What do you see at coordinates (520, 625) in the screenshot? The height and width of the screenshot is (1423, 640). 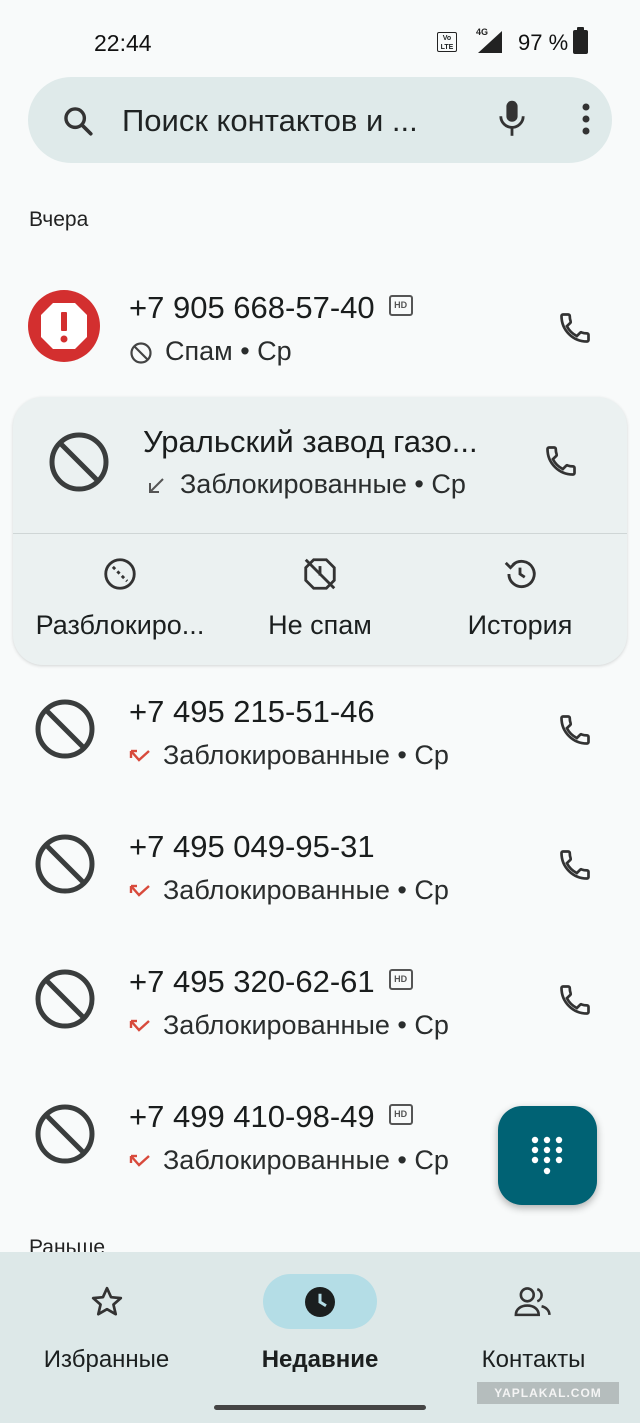 I see `history-label: История` at bounding box center [520, 625].